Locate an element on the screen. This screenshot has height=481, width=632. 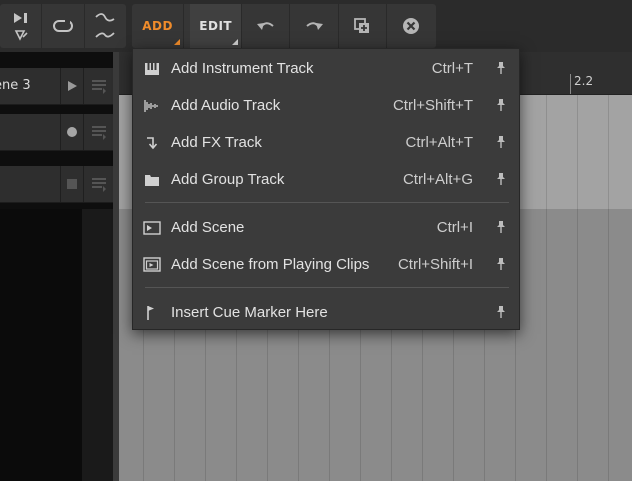
menu-item-label: Add Scene from Playing Clips is located at coordinates (270, 264).